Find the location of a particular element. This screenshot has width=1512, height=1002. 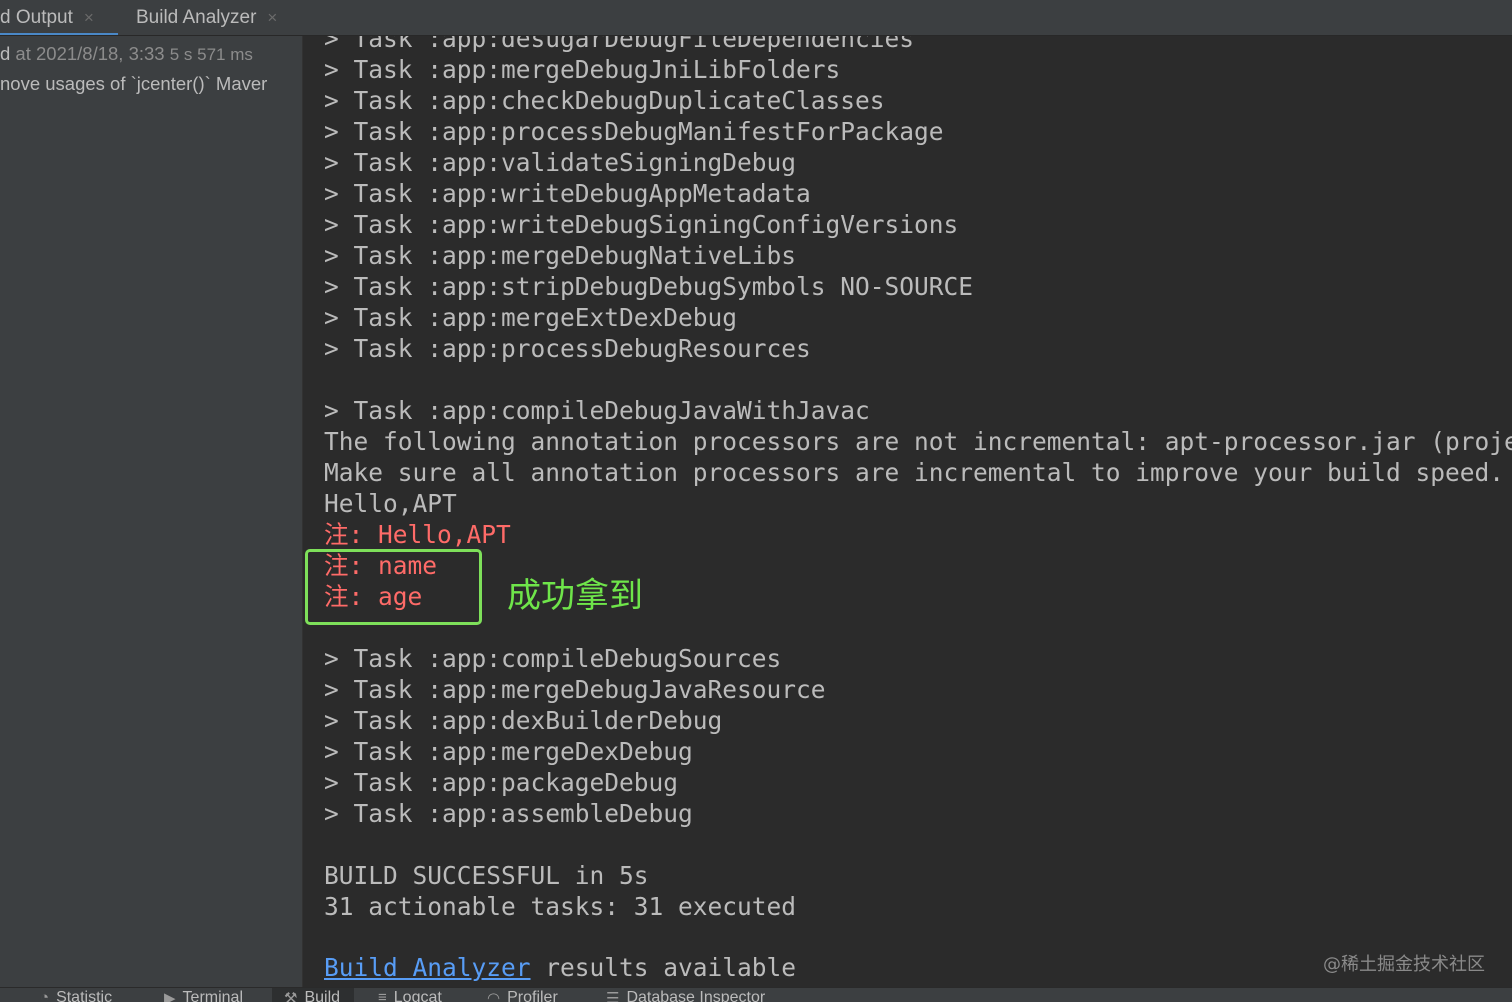

console-line: > Task :app:validateSigningDebug is located at coordinates (560, 162).